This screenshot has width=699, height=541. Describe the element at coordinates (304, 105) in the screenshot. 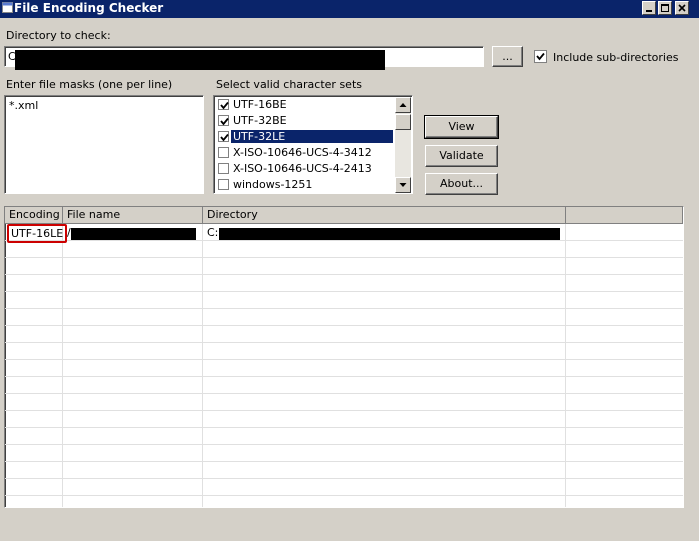

I see `charset-item: UTF-16BE` at that location.